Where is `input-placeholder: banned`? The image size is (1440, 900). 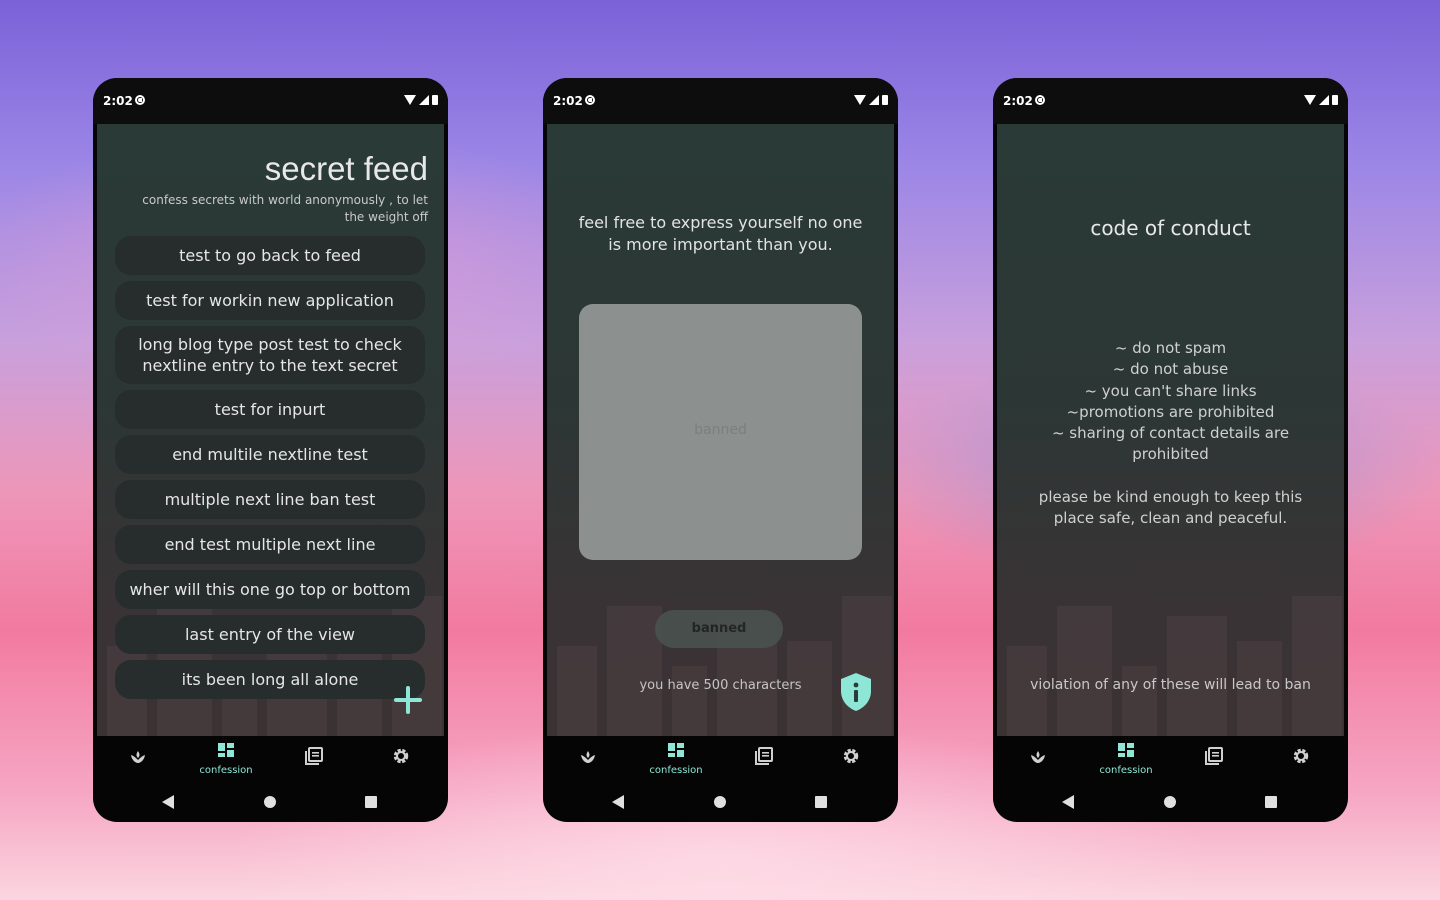 input-placeholder: banned is located at coordinates (720, 430).